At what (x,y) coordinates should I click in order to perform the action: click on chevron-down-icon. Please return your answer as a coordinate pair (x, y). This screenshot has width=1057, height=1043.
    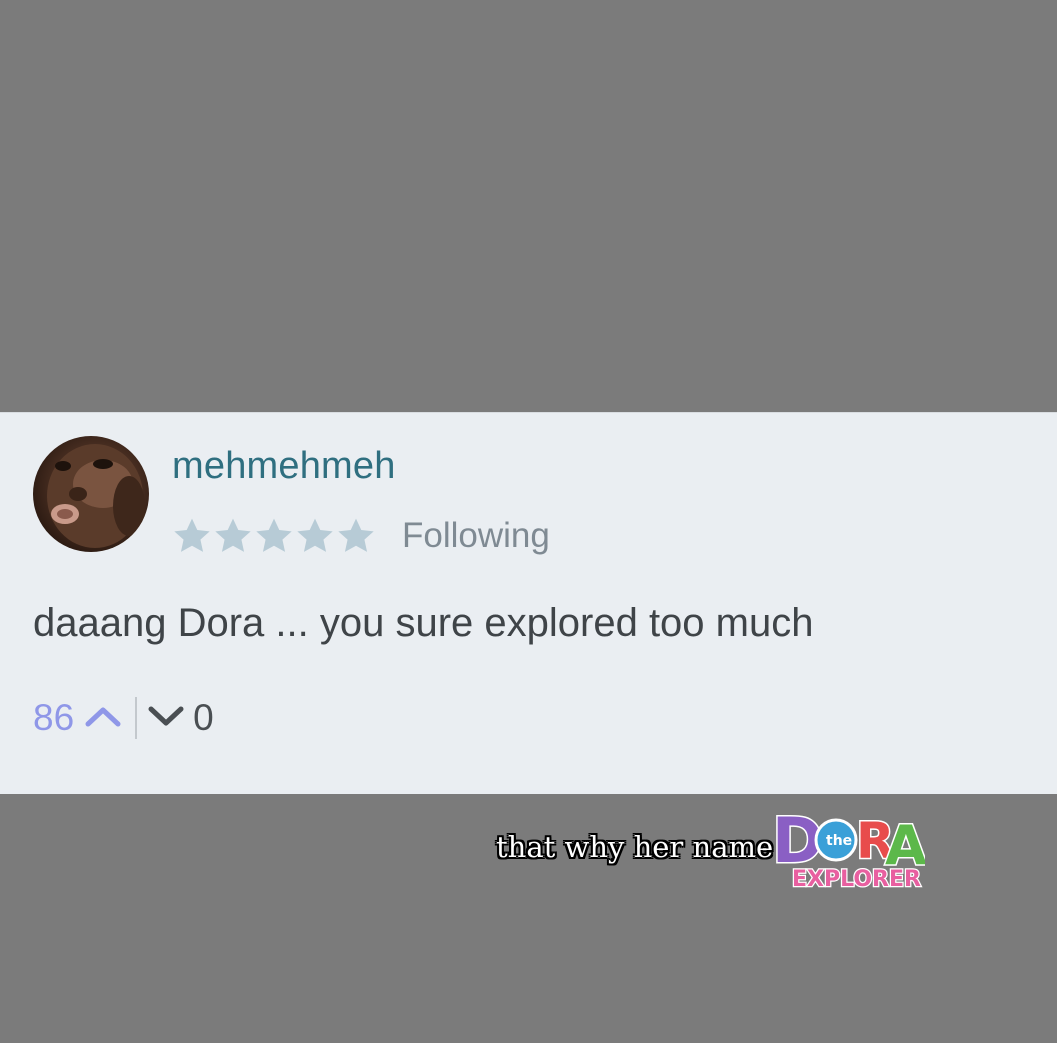
    Looking at the image, I should click on (166, 715).